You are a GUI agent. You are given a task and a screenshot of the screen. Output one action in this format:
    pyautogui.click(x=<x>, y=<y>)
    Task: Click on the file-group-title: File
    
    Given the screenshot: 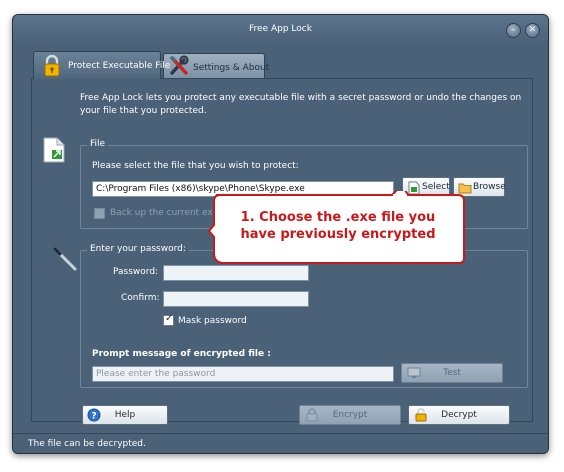 What is the action you would take?
    pyautogui.click(x=98, y=144)
    